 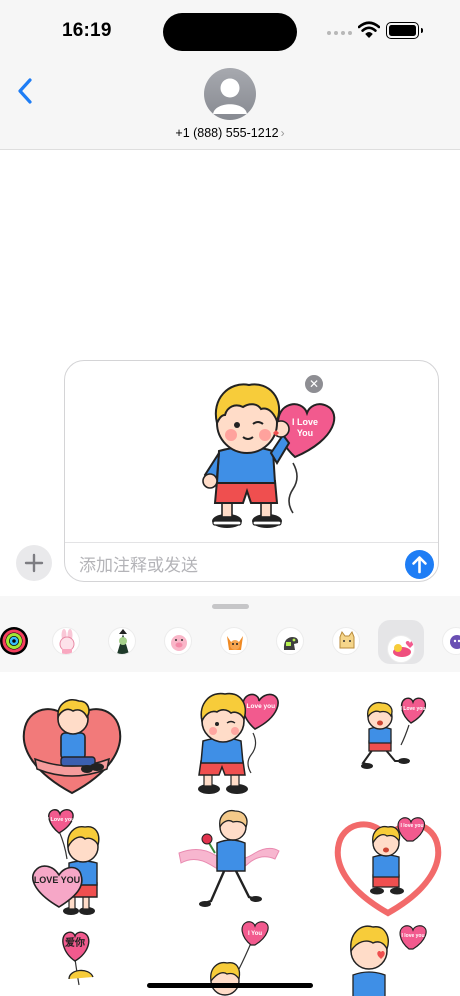 I want to click on app-strip, so click(x=230, y=643).